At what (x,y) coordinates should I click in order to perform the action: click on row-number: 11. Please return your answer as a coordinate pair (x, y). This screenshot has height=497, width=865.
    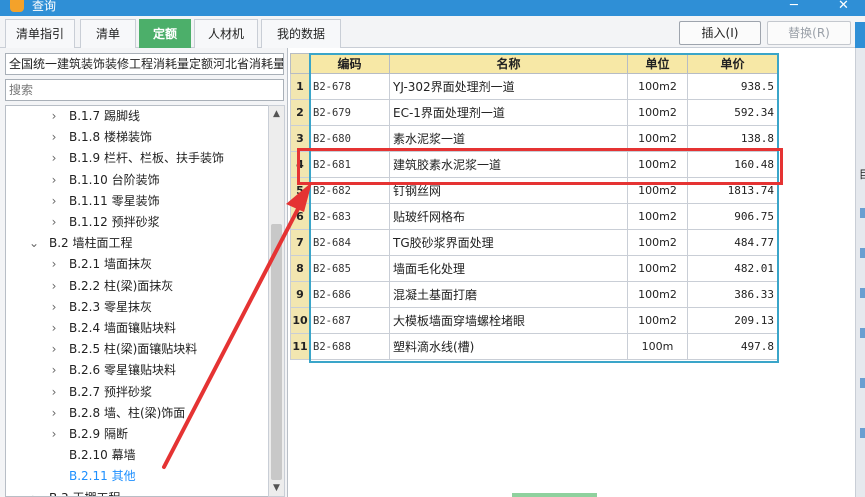
    Looking at the image, I should click on (300, 346).